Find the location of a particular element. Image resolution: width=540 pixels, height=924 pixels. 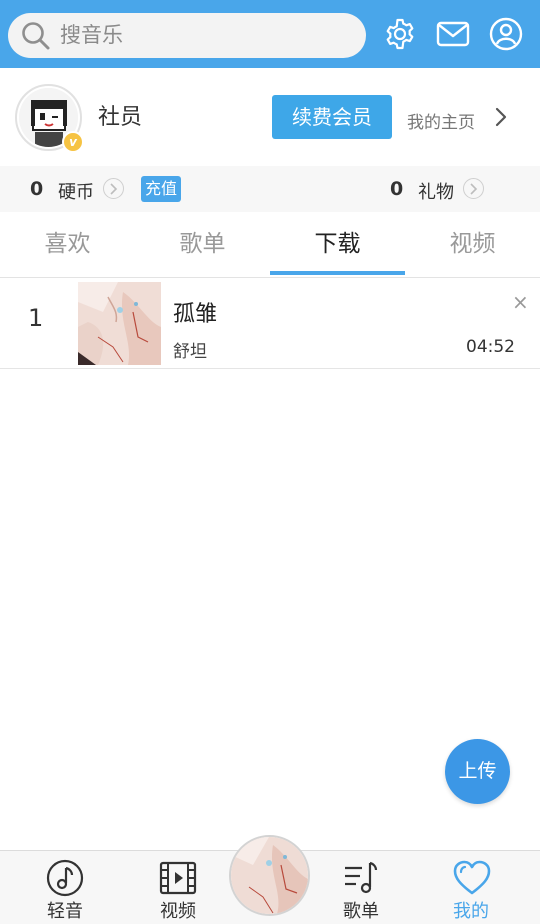

close-icon: × is located at coordinates (520, 302).